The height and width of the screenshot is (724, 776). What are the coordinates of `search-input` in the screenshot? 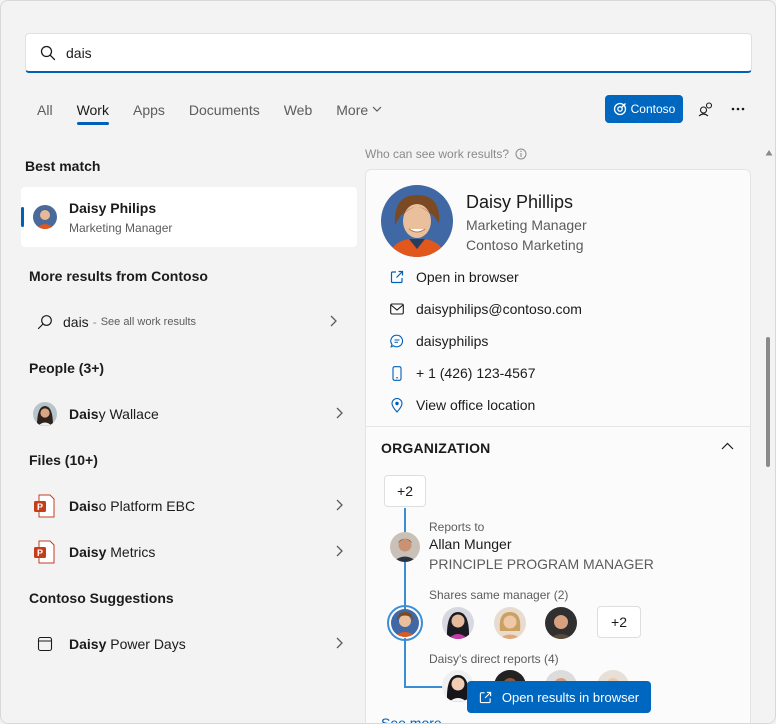 It's located at (366, 52).